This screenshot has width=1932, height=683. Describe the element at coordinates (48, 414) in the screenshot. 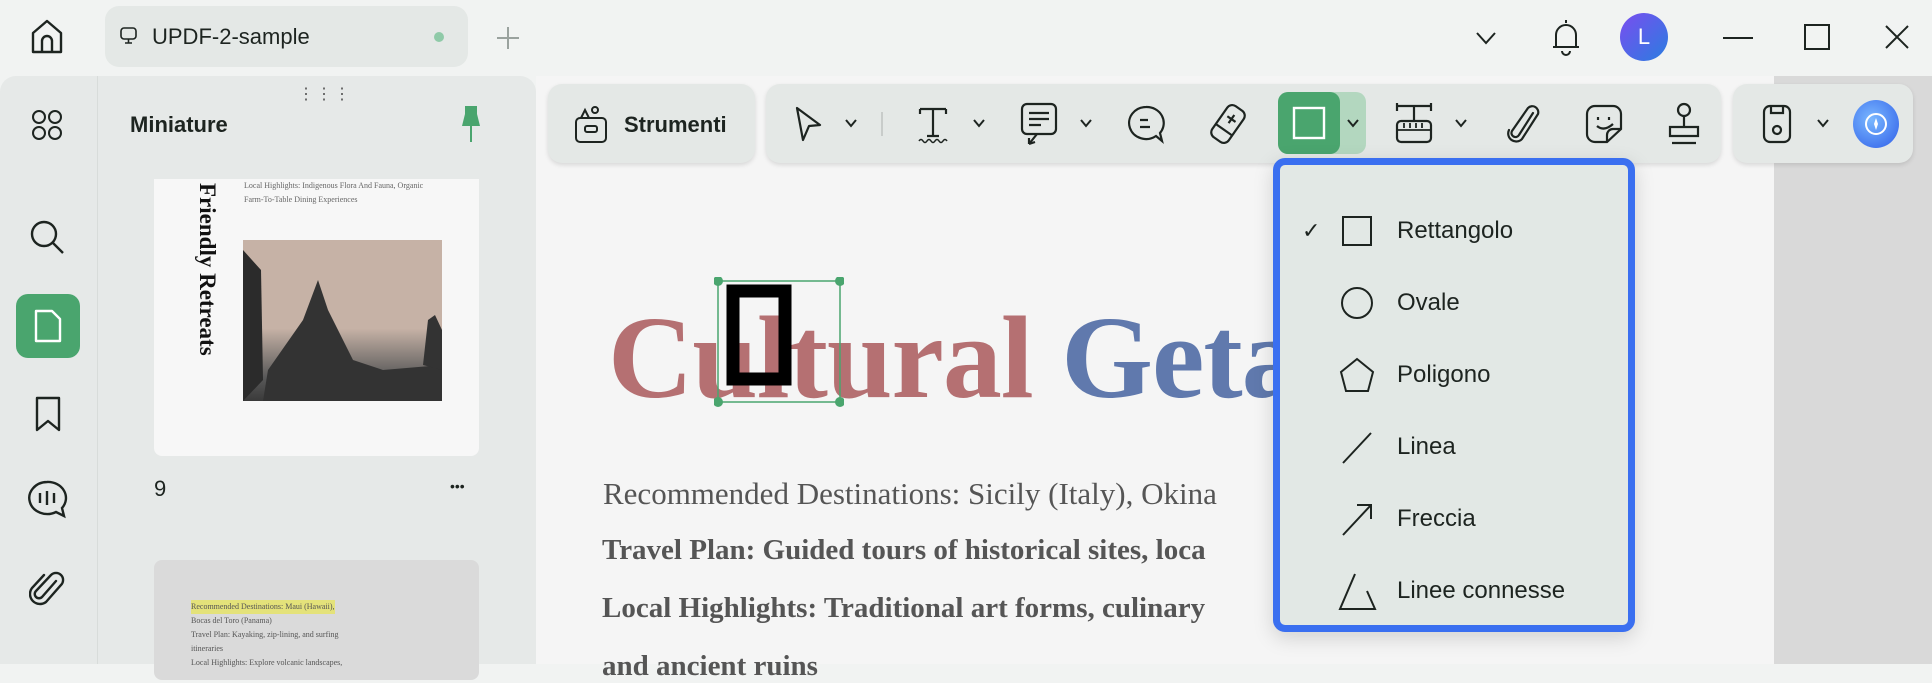

I see `bookmark-icon` at that location.